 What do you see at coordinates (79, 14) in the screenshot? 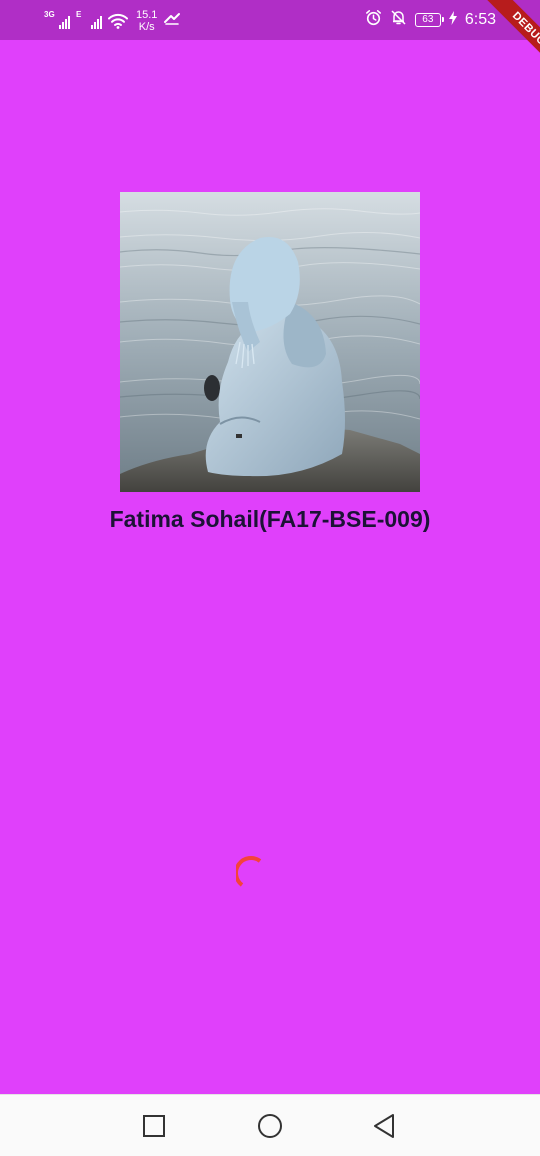
I see `network-type-label: E` at bounding box center [79, 14].